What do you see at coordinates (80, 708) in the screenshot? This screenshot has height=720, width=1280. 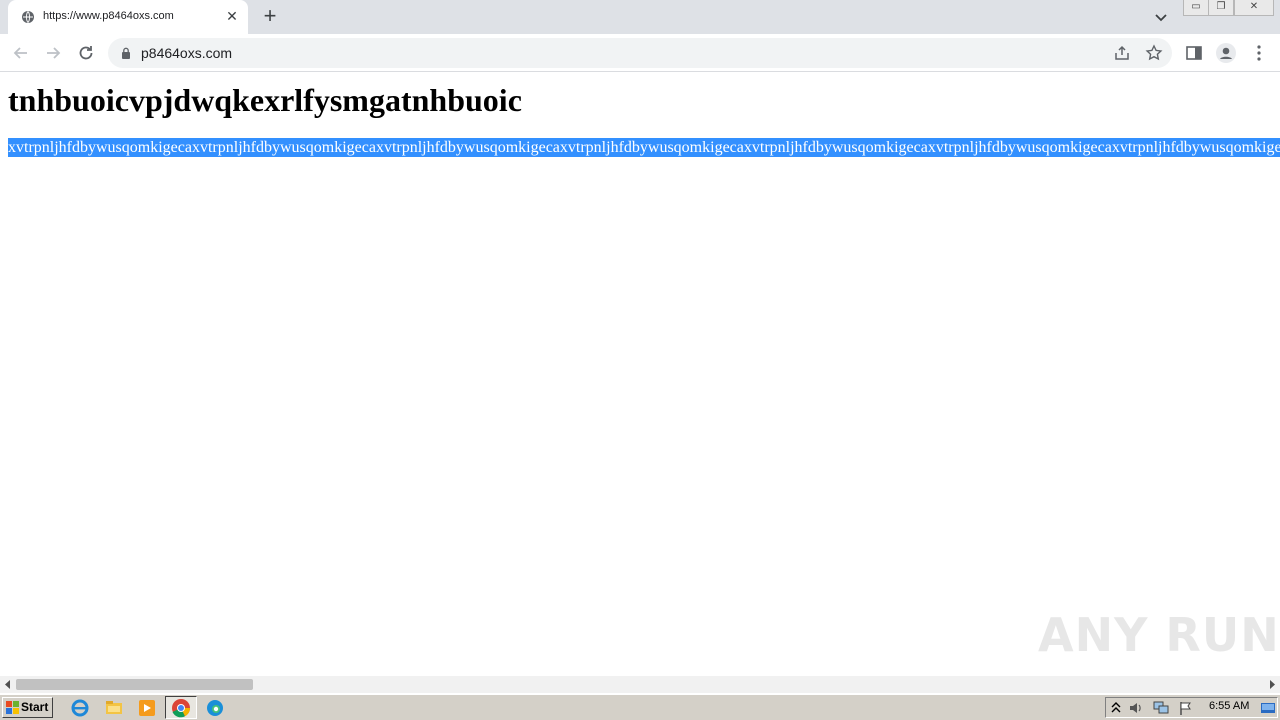 I see `internet-explorer-icon` at bounding box center [80, 708].